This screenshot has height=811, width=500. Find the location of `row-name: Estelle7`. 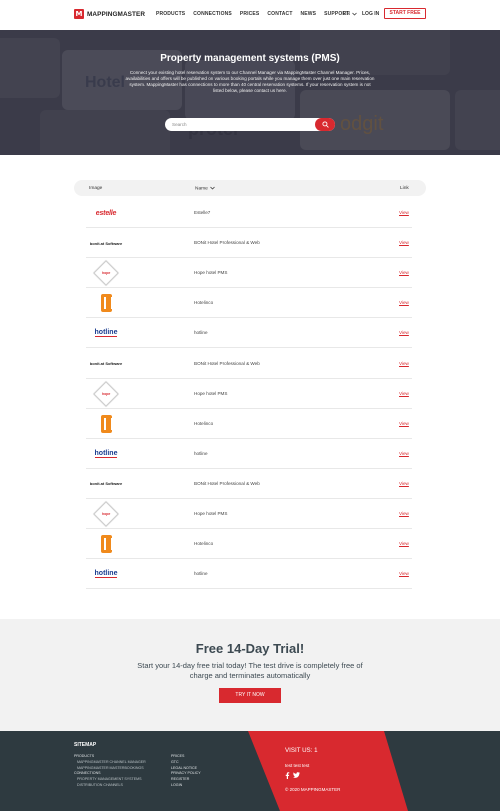

row-name: Estelle7 is located at coordinates (202, 212).